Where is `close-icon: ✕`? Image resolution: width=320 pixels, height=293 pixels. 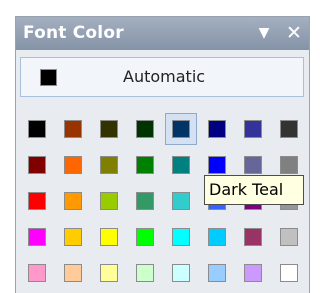 close-icon: ✕ is located at coordinates (294, 33).